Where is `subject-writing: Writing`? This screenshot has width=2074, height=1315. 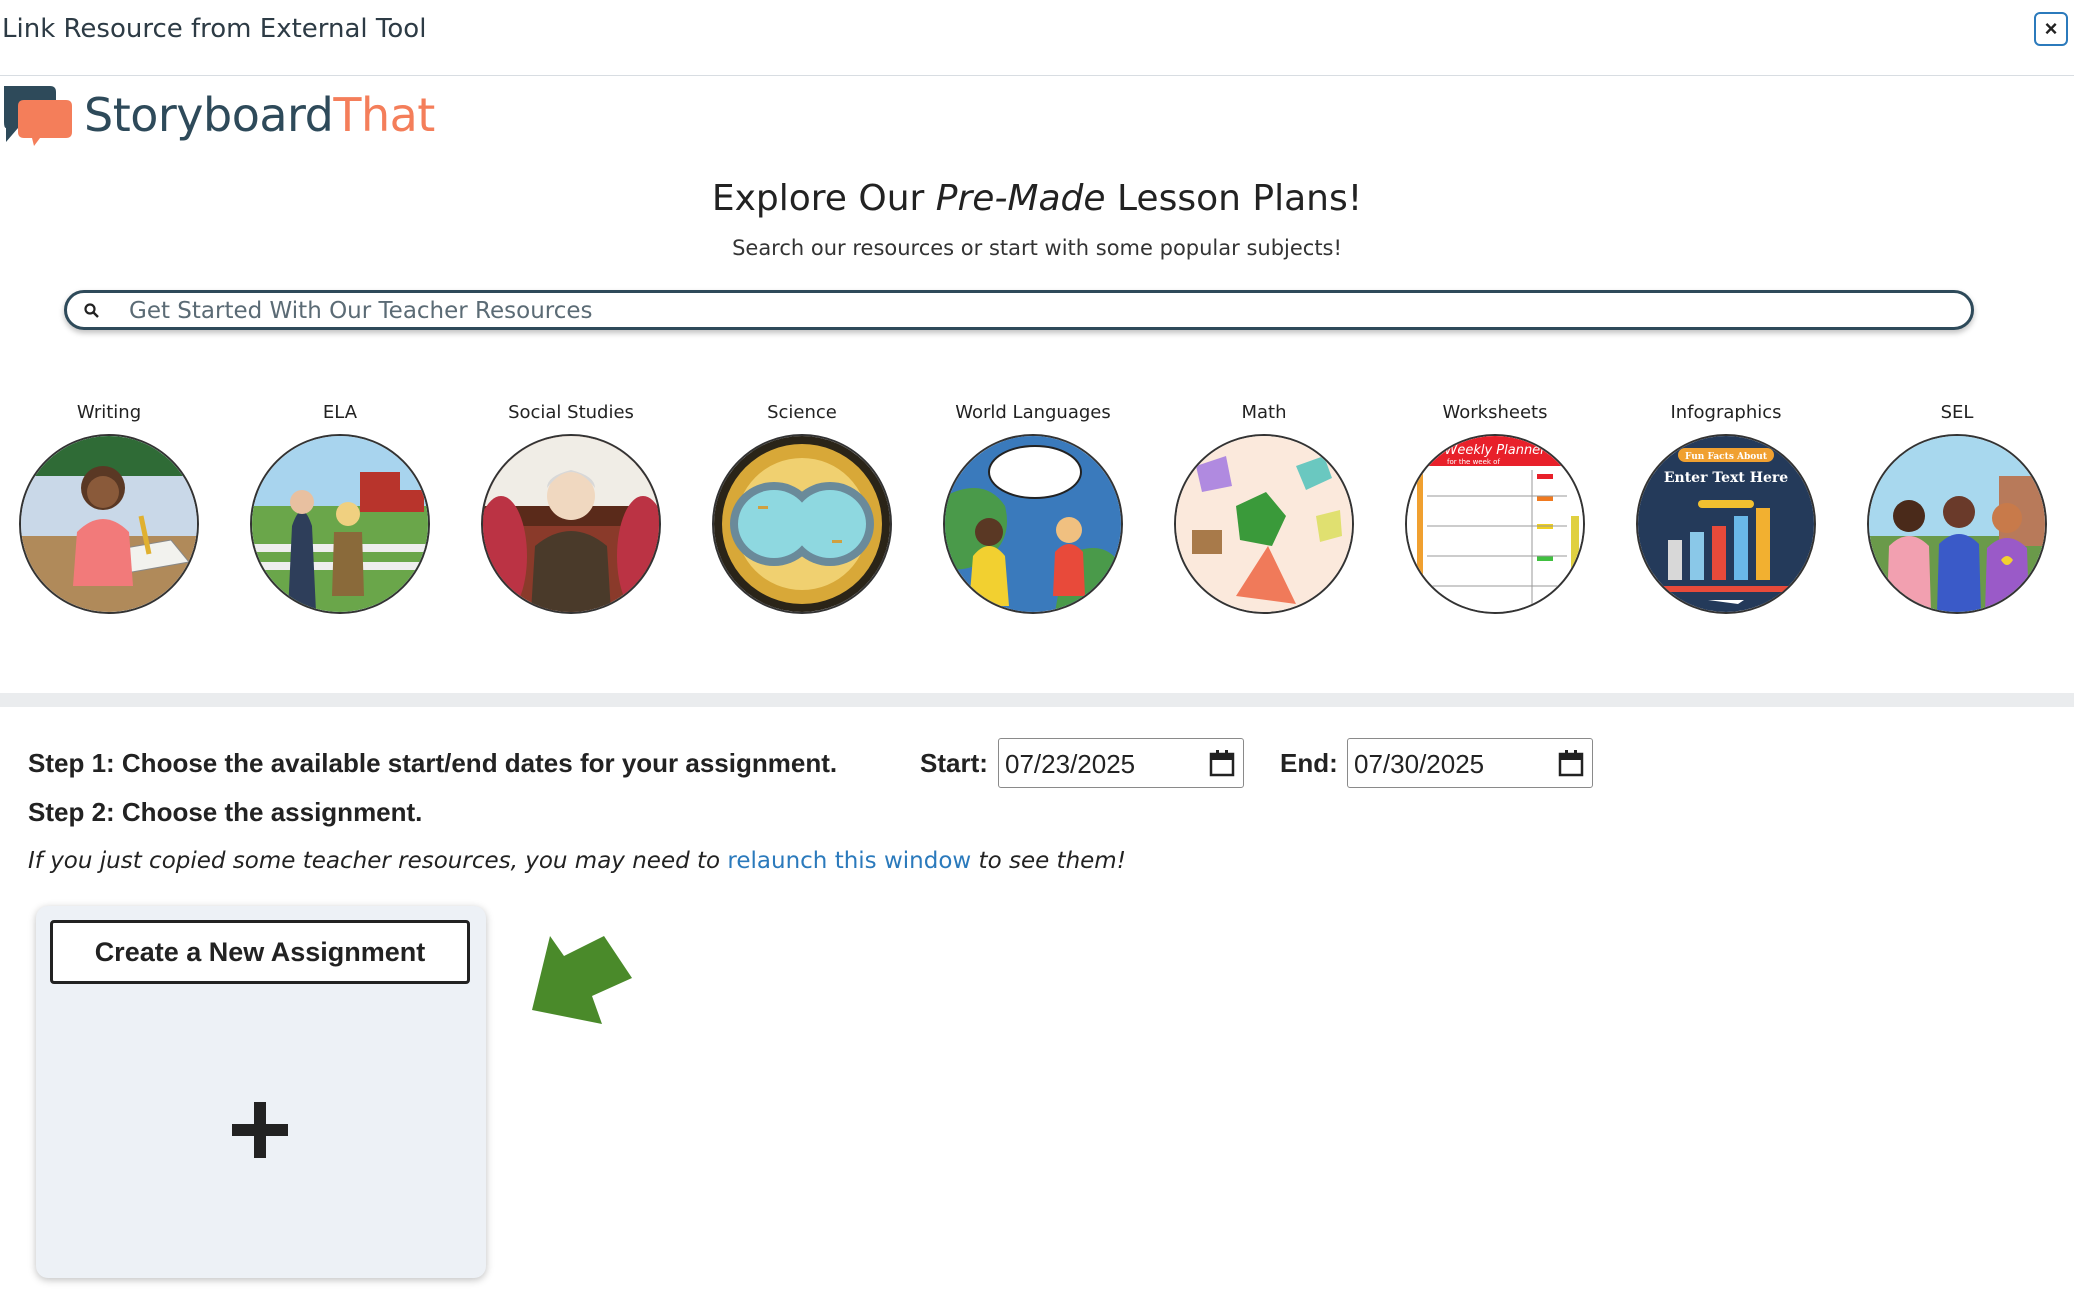
subject-writing: Writing is located at coordinates (109, 506).